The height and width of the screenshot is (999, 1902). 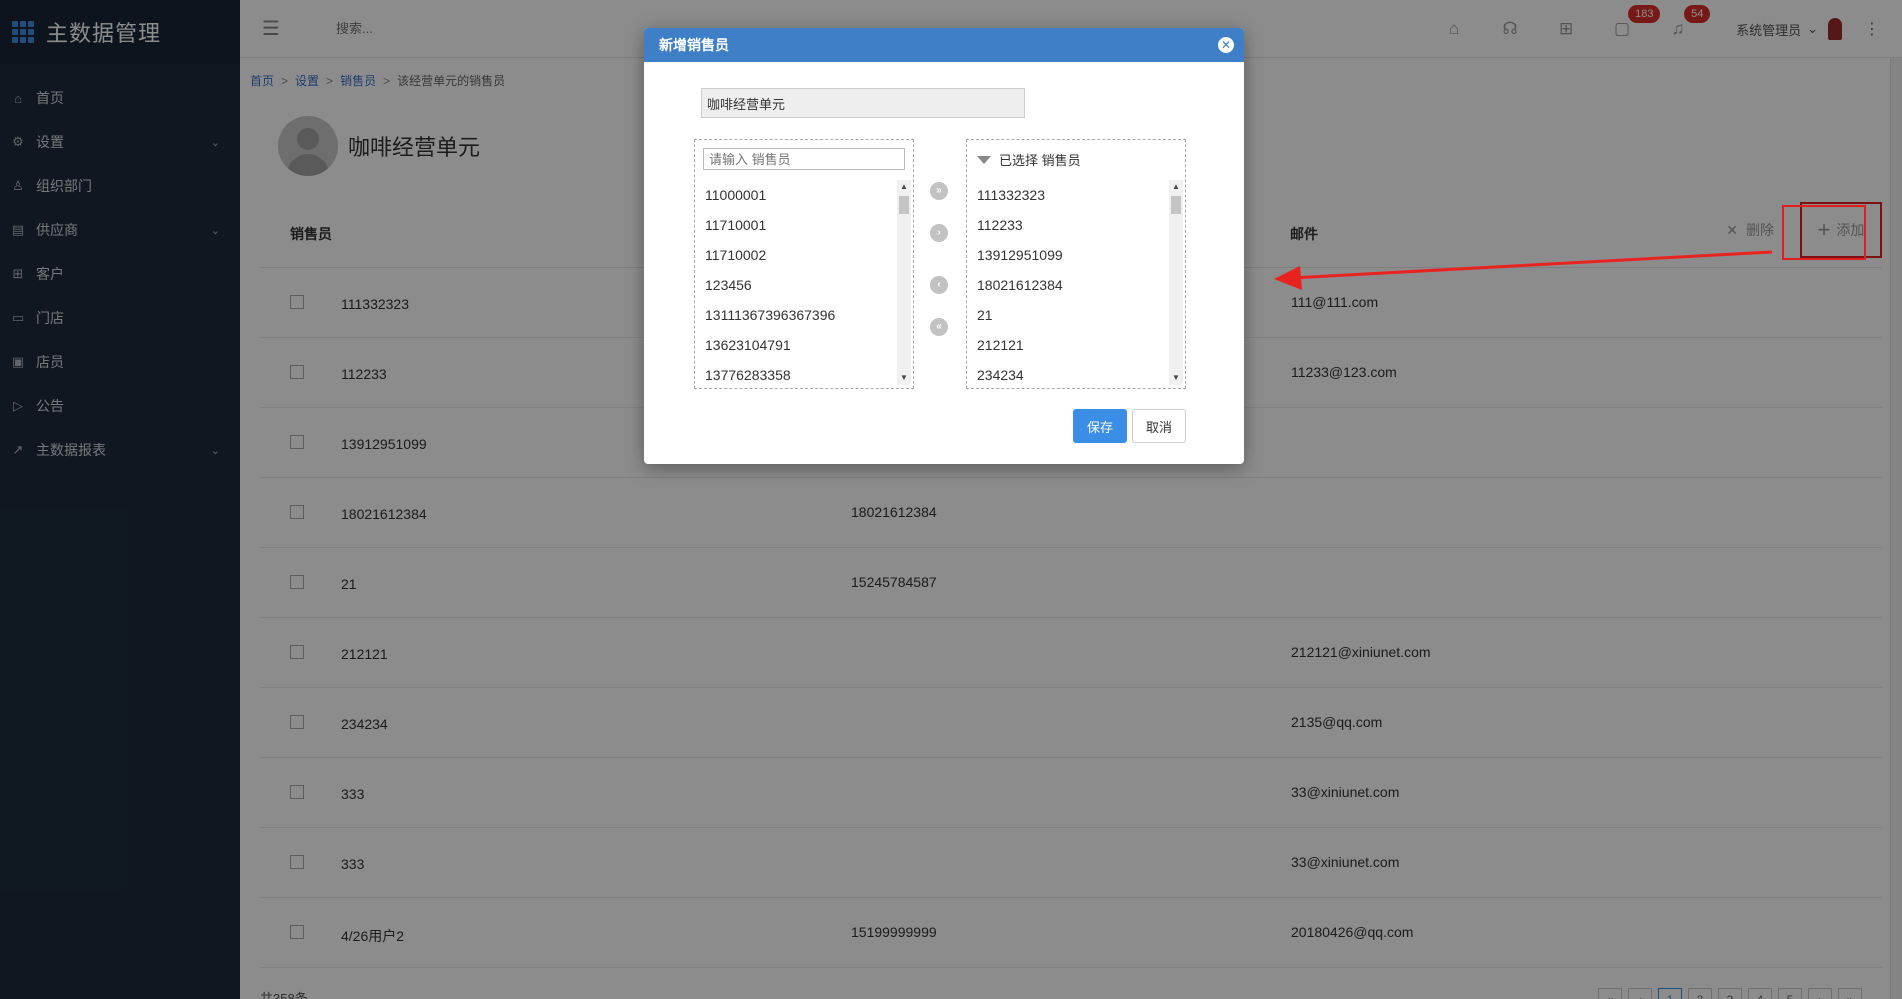 What do you see at coordinates (1226, 45) in the screenshot?
I see `close-icon: ✕` at bounding box center [1226, 45].